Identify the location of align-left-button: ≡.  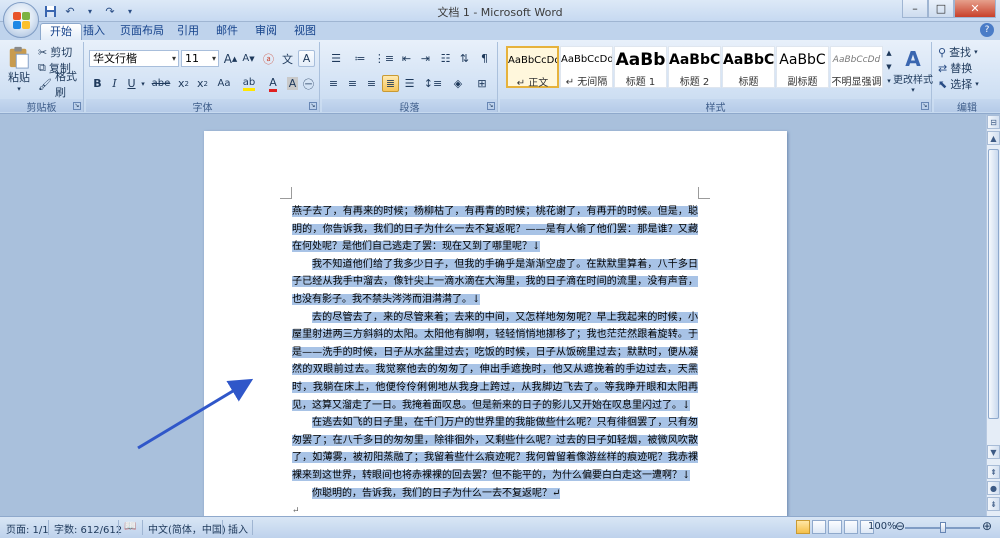
(333, 83).